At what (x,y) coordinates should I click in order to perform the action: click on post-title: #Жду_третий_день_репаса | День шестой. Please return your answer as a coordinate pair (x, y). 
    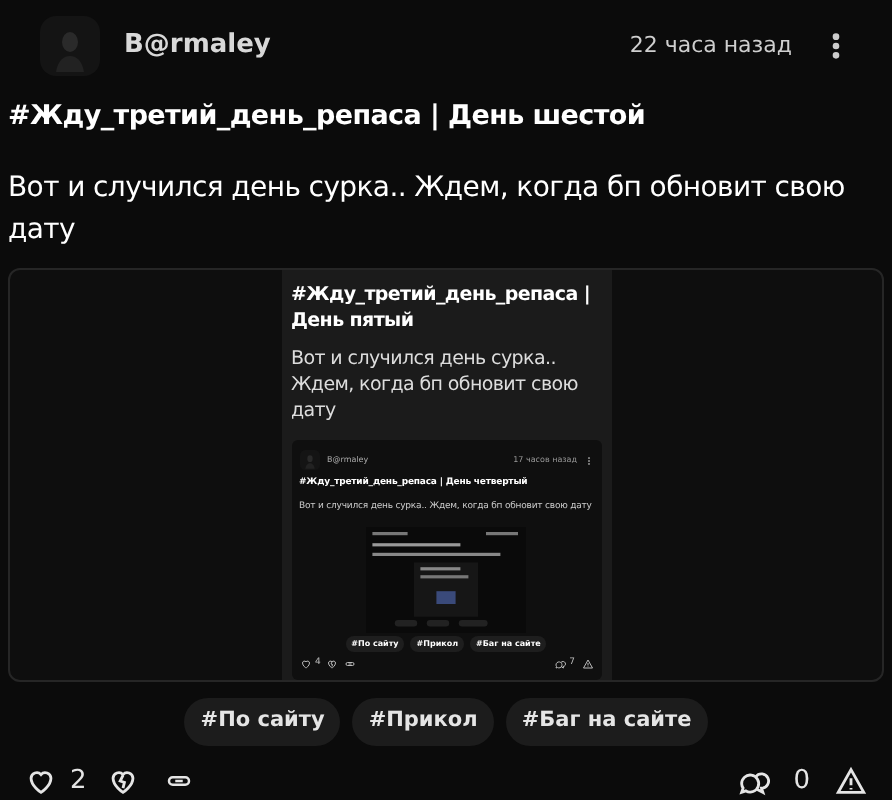
    Looking at the image, I should click on (326, 117).